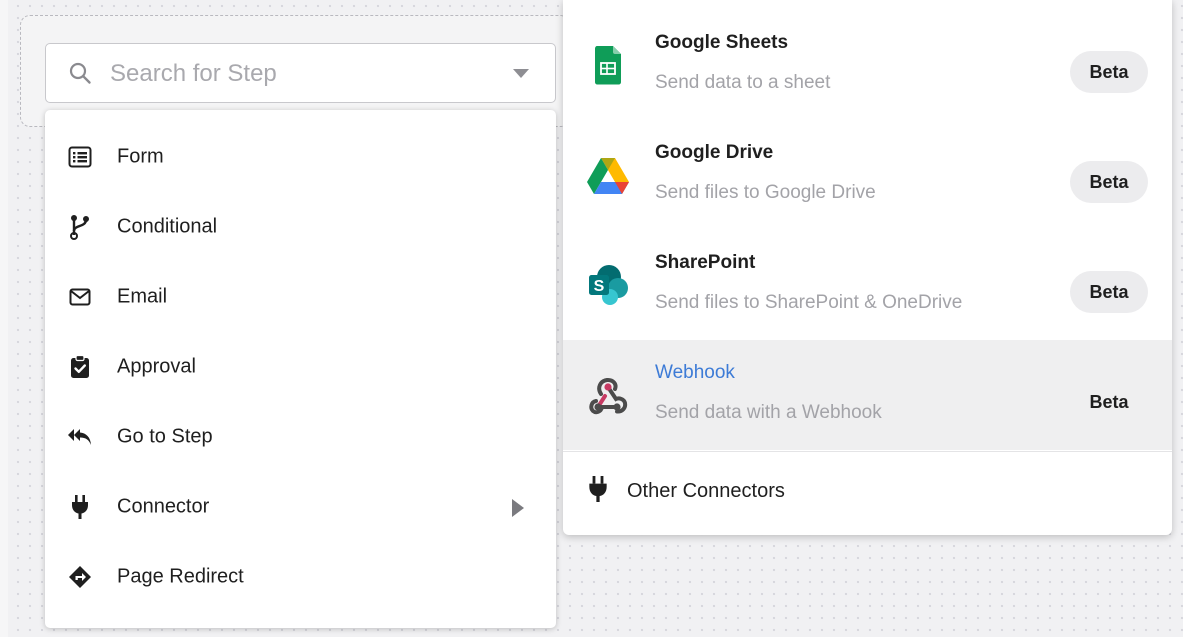 The image size is (1183, 637). I want to click on search-icon, so click(80, 73).